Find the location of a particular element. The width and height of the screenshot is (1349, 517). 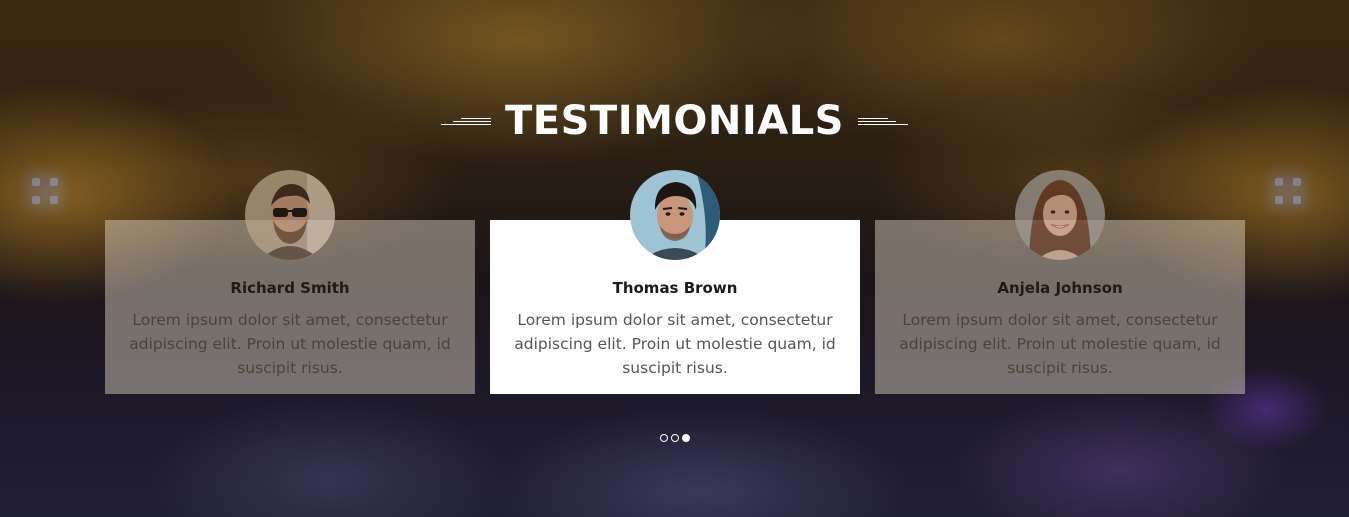

testimonial-name: Richard Smith is located at coordinates (290, 288).